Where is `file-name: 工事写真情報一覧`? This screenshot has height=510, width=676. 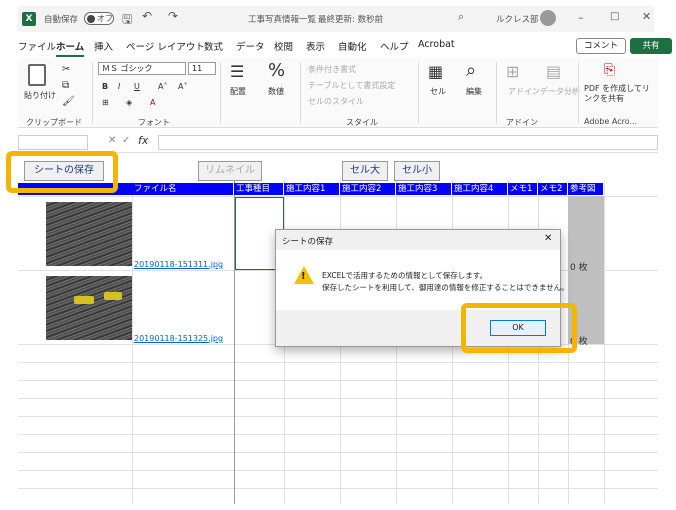 file-name: 工事写真情報一覧 is located at coordinates (282, 20).